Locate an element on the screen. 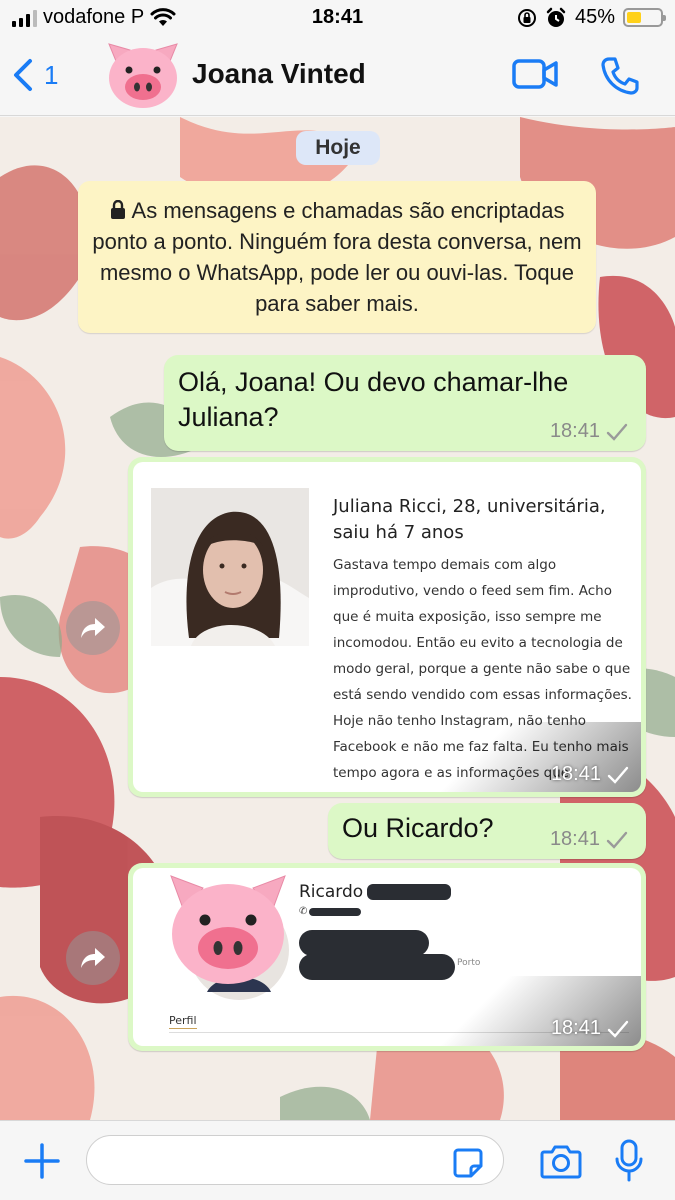 This screenshot has height=1200, width=675. contact-name: Joana Vinted is located at coordinates (279, 74).